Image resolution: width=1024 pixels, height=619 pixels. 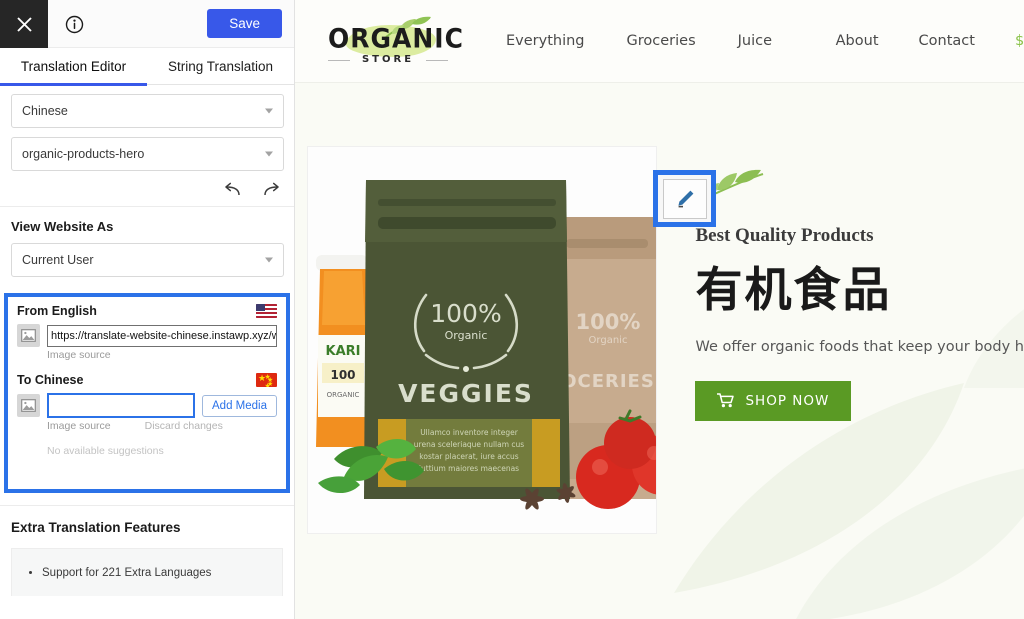 I want to click on svg-text: KARI, so click(x=343, y=351).